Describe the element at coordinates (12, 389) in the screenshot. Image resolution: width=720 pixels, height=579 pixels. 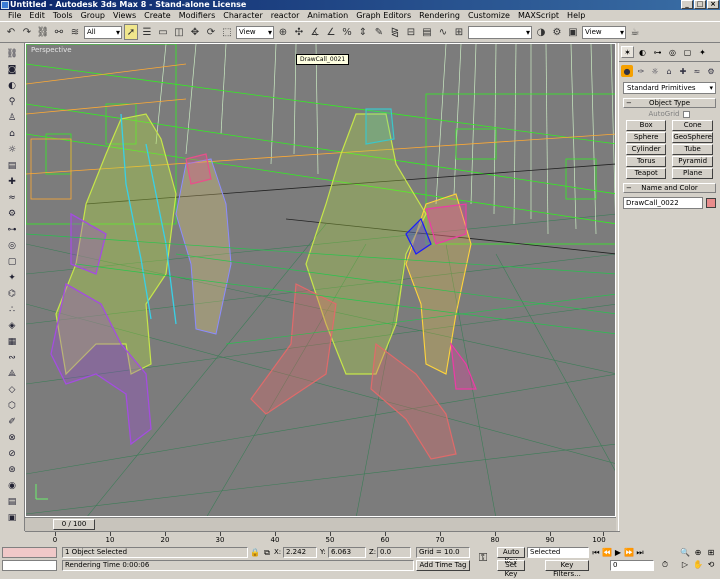
I see `shape-icon: ◇` at that location.